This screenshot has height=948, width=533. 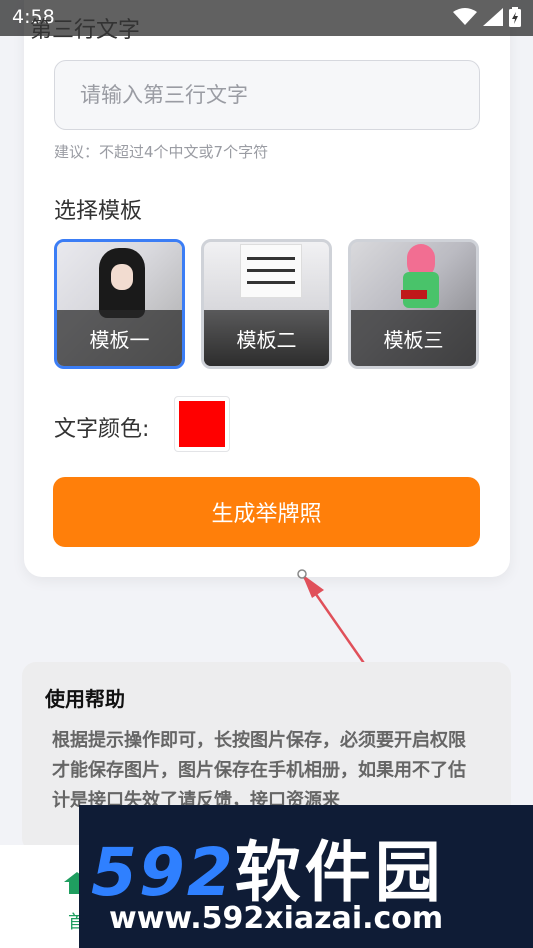 What do you see at coordinates (163, 872) in the screenshot?
I see `watermark-logo-number: 592` at bounding box center [163, 872].